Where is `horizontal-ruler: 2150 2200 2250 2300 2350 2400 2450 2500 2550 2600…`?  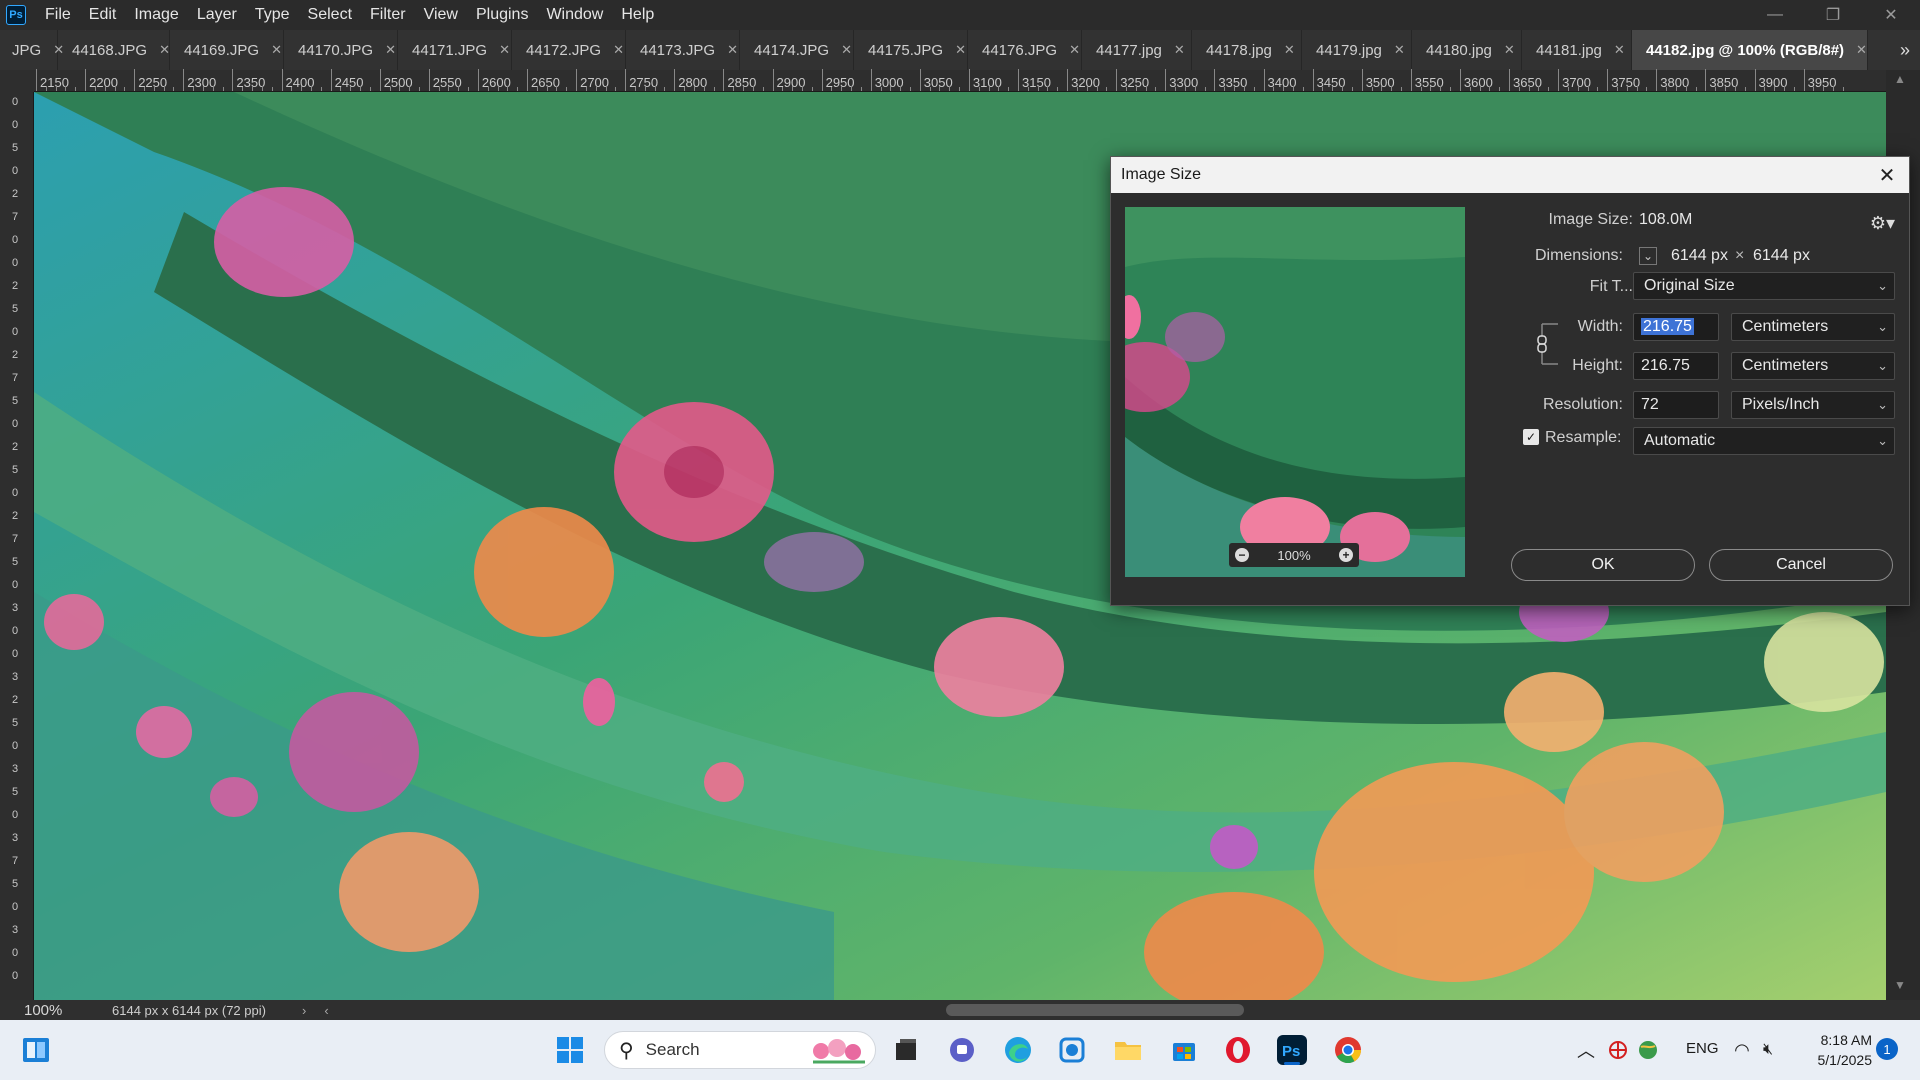 horizontal-ruler: 2150 2200 2250 2300 2350 2400 2450 2500 2550 2600… is located at coordinates (960, 80).